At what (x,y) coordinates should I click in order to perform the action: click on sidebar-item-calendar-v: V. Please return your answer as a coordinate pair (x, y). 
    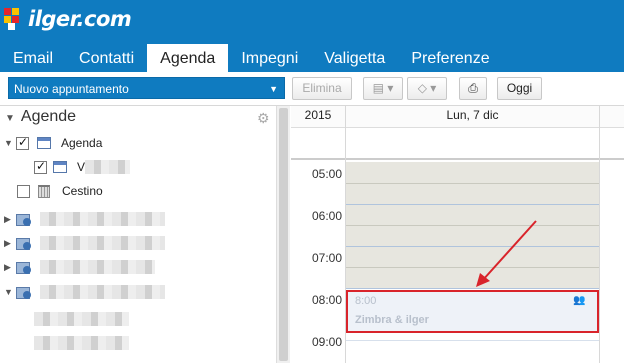
    Looking at the image, I should click on (82, 167).